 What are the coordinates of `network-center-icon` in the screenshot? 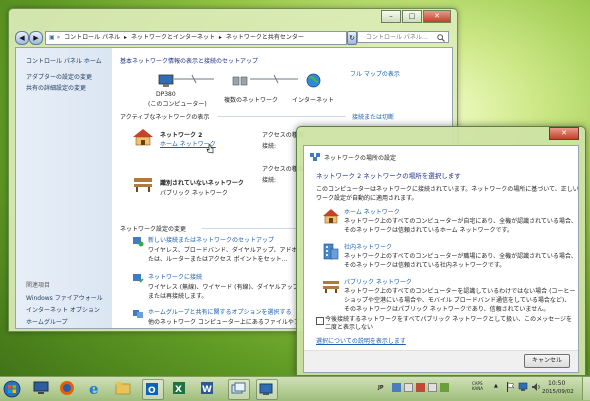 It's located at (266, 389).